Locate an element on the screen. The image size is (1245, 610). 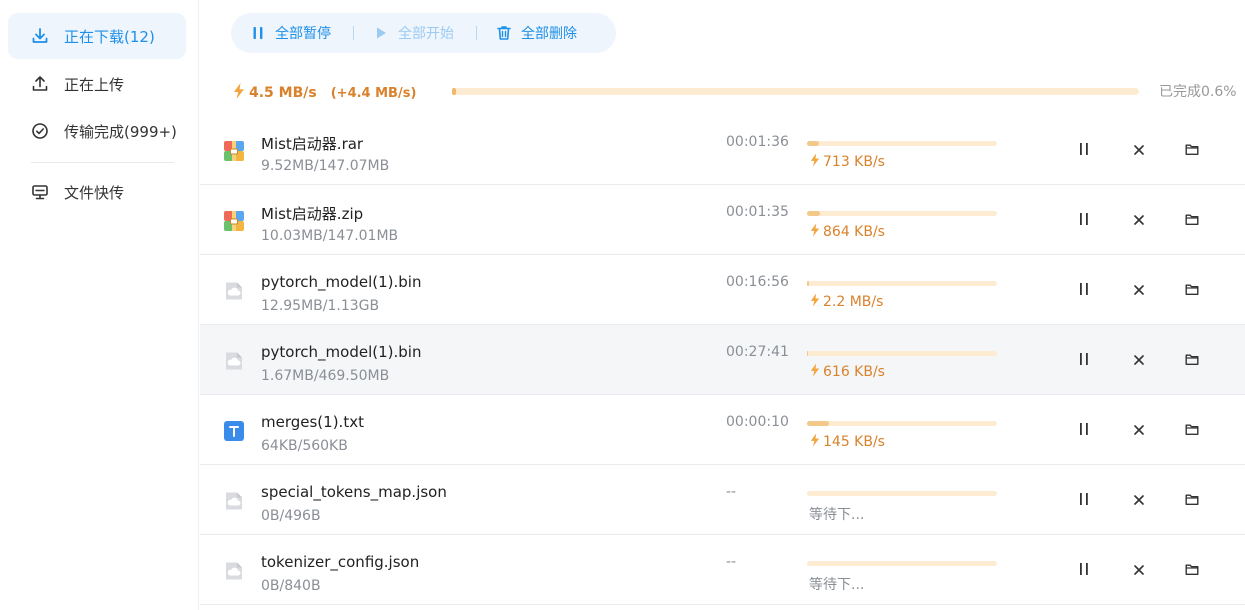
sidebar-item-uploading: 正在上传 is located at coordinates (97, 84).